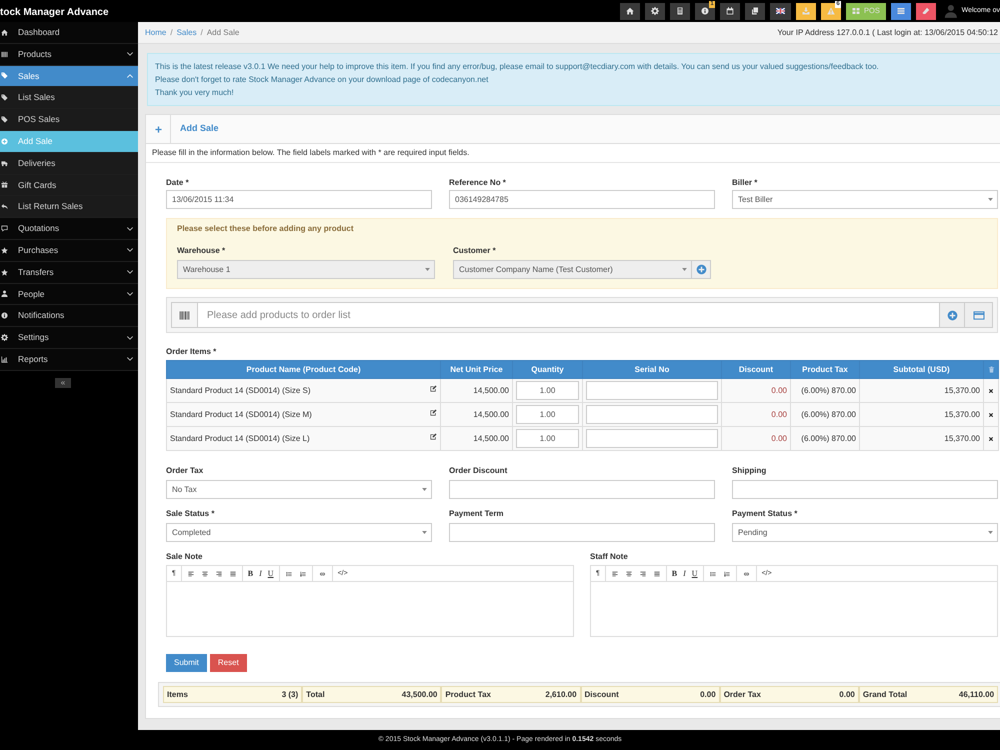  What do you see at coordinates (4, 184) in the screenshot?
I see `gift-icon` at bounding box center [4, 184].